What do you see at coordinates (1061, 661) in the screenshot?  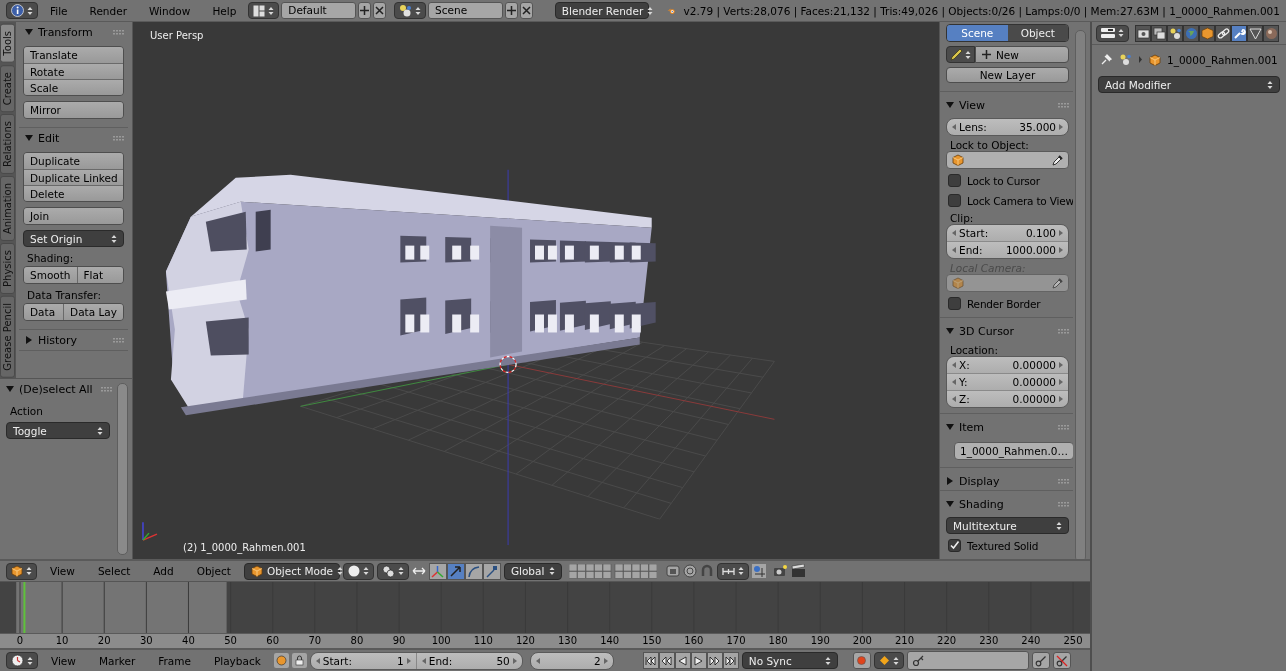 I see `delete-keyframe-button` at bounding box center [1061, 661].